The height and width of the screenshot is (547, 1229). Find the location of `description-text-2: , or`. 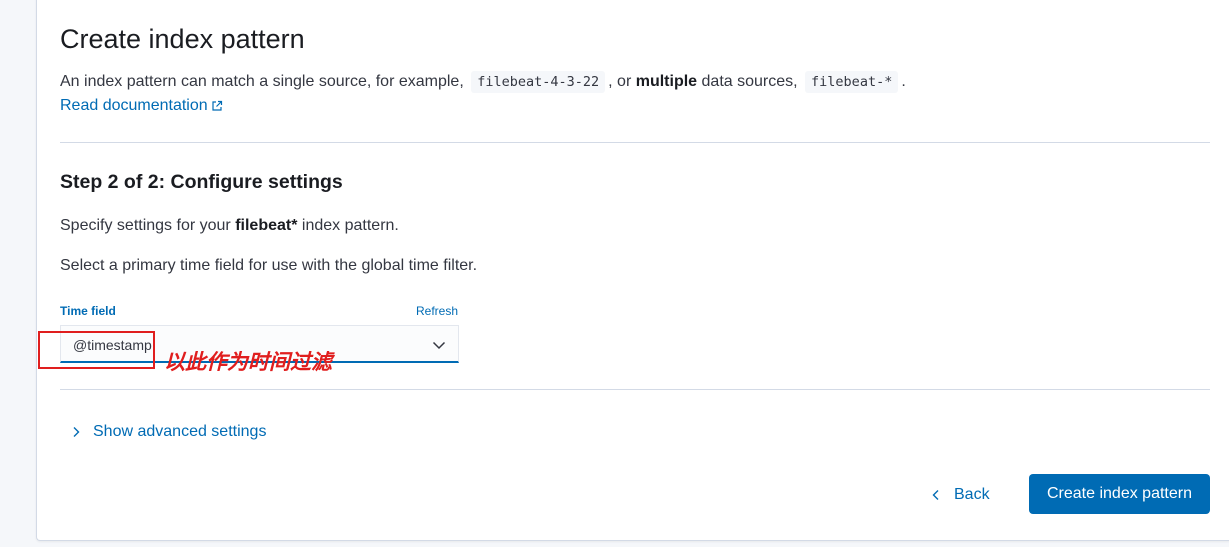

description-text-2: , or is located at coordinates (620, 81).